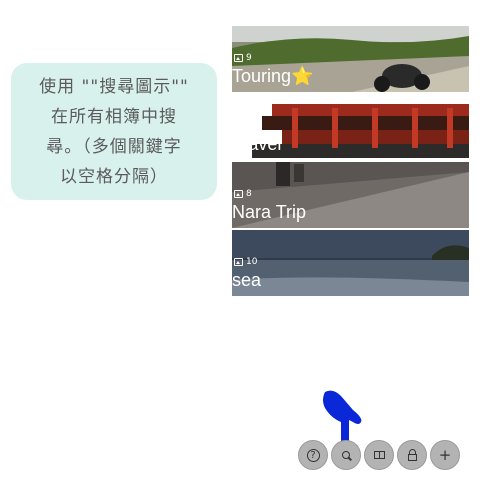 This screenshot has height=480, width=480. I want to click on pointer-hand-icon, so click(342, 417).